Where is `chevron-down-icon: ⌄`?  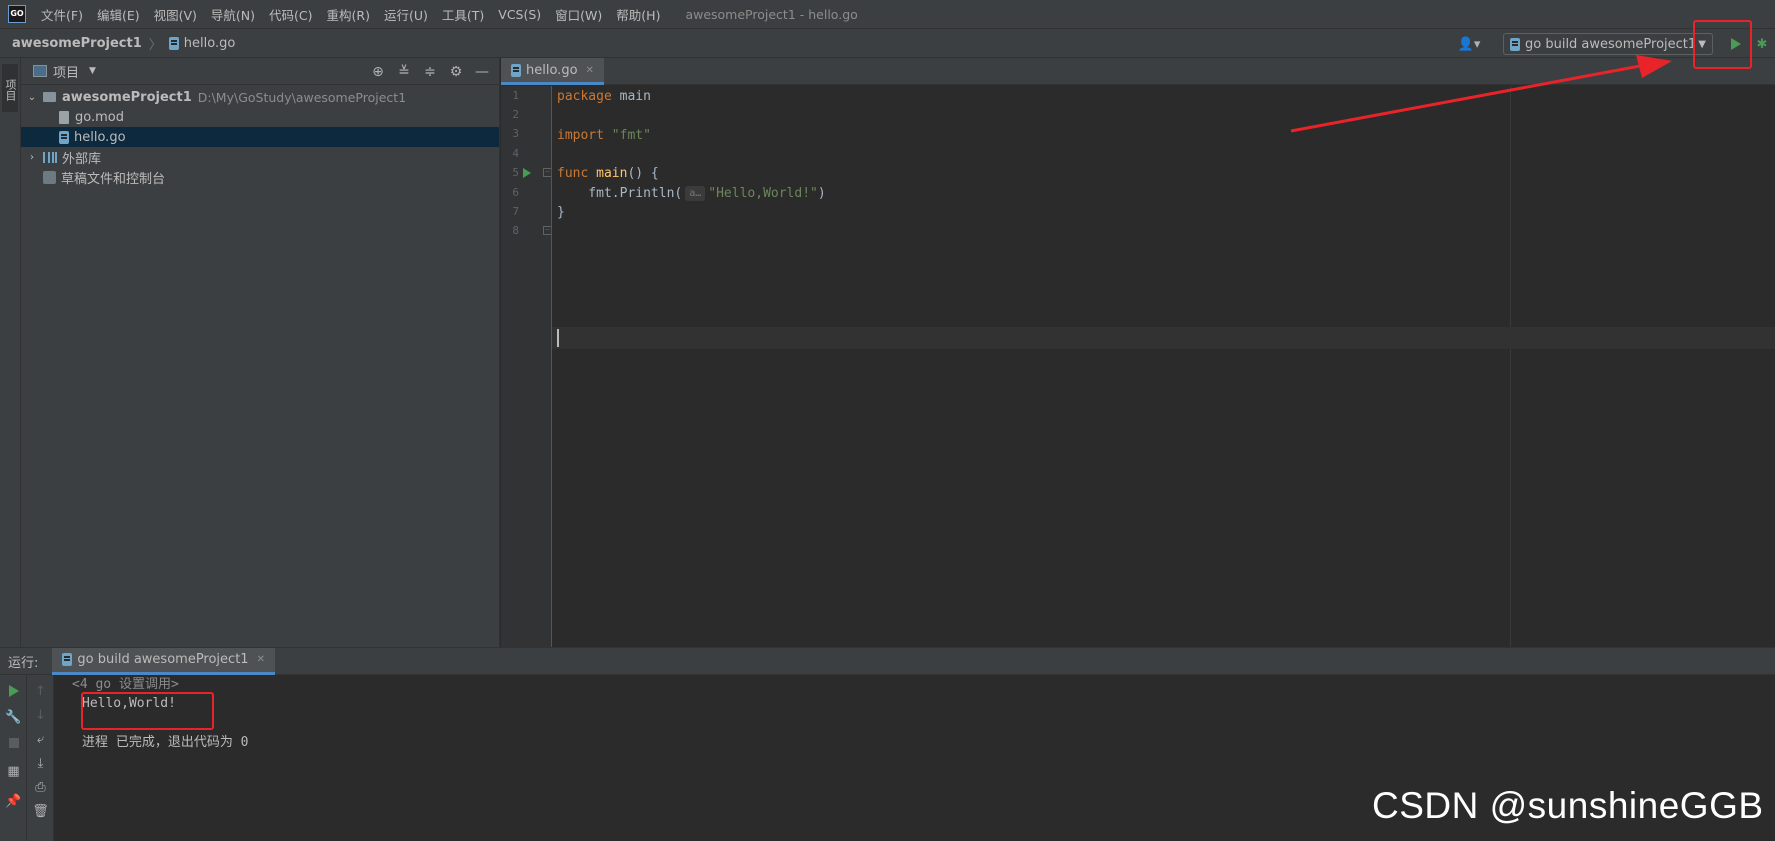 chevron-down-icon: ⌄ is located at coordinates (32, 97).